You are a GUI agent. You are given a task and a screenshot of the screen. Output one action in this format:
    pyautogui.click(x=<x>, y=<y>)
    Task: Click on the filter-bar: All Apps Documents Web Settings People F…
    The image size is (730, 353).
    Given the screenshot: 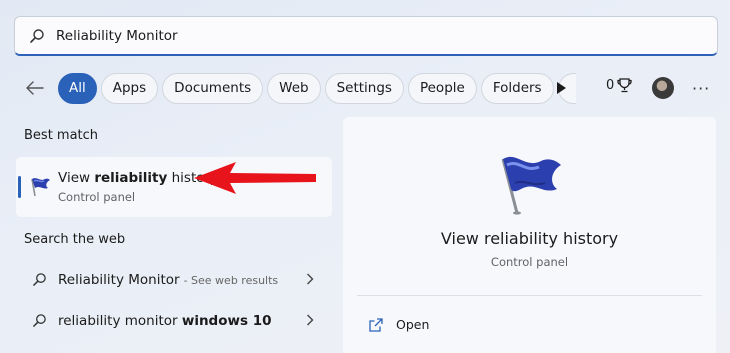 What is the action you would take?
    pyautogui.click(x=302, y=88)
    